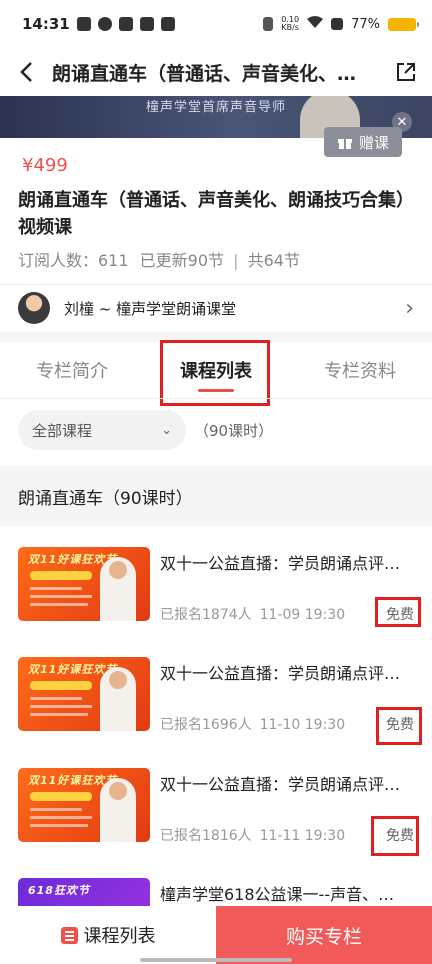  I want to click on battery-percent: 77%, so click(365, 24).